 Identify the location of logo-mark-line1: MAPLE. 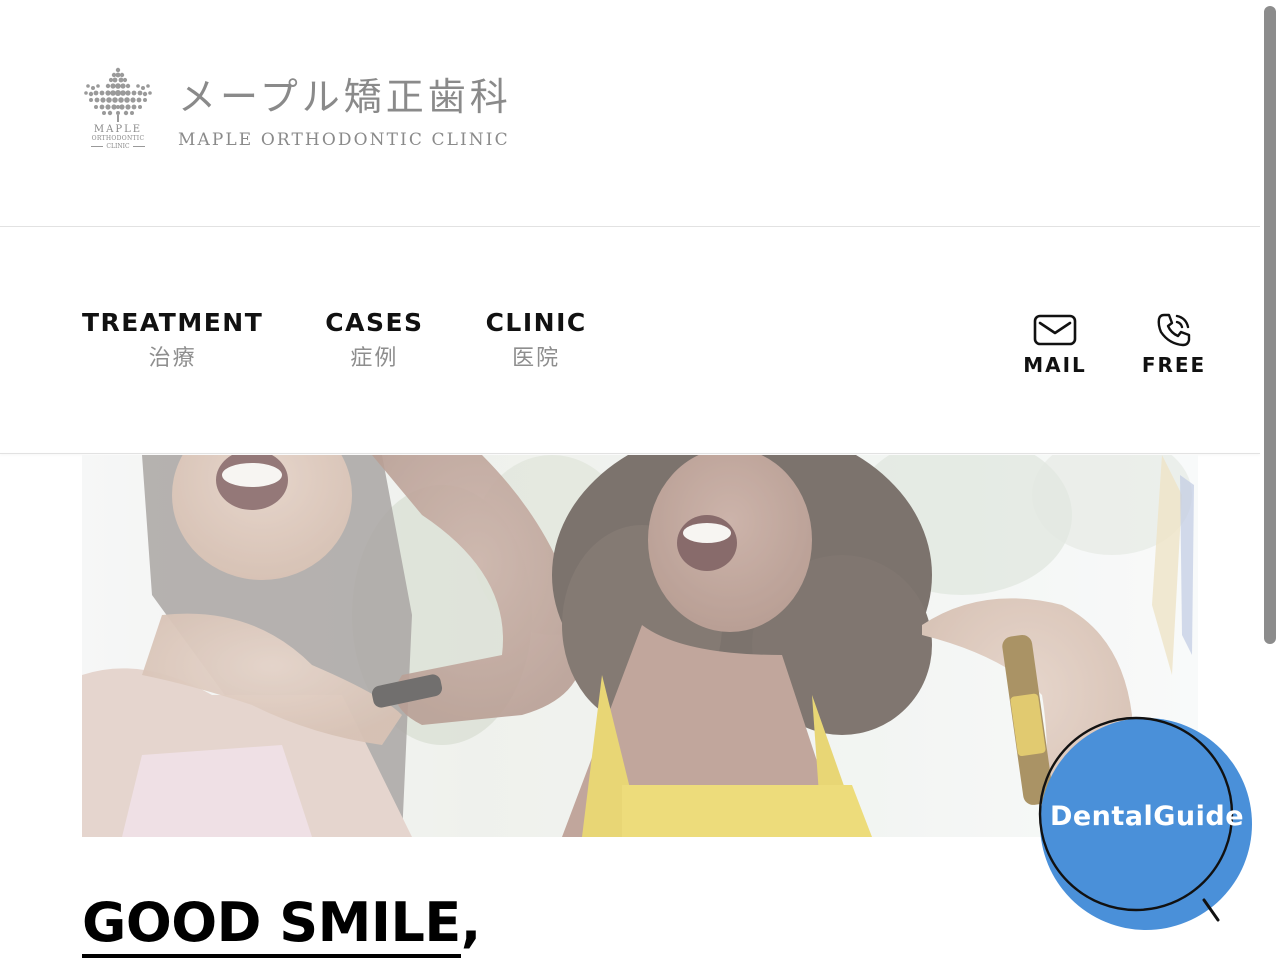
(118, 129).